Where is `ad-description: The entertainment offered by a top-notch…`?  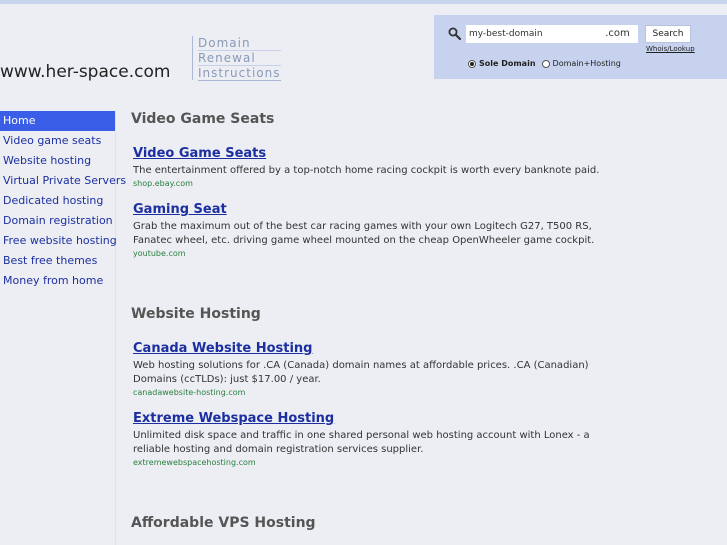 ad-description: The entertainment offered by a top-notch… is located at coordinates (366, 170).